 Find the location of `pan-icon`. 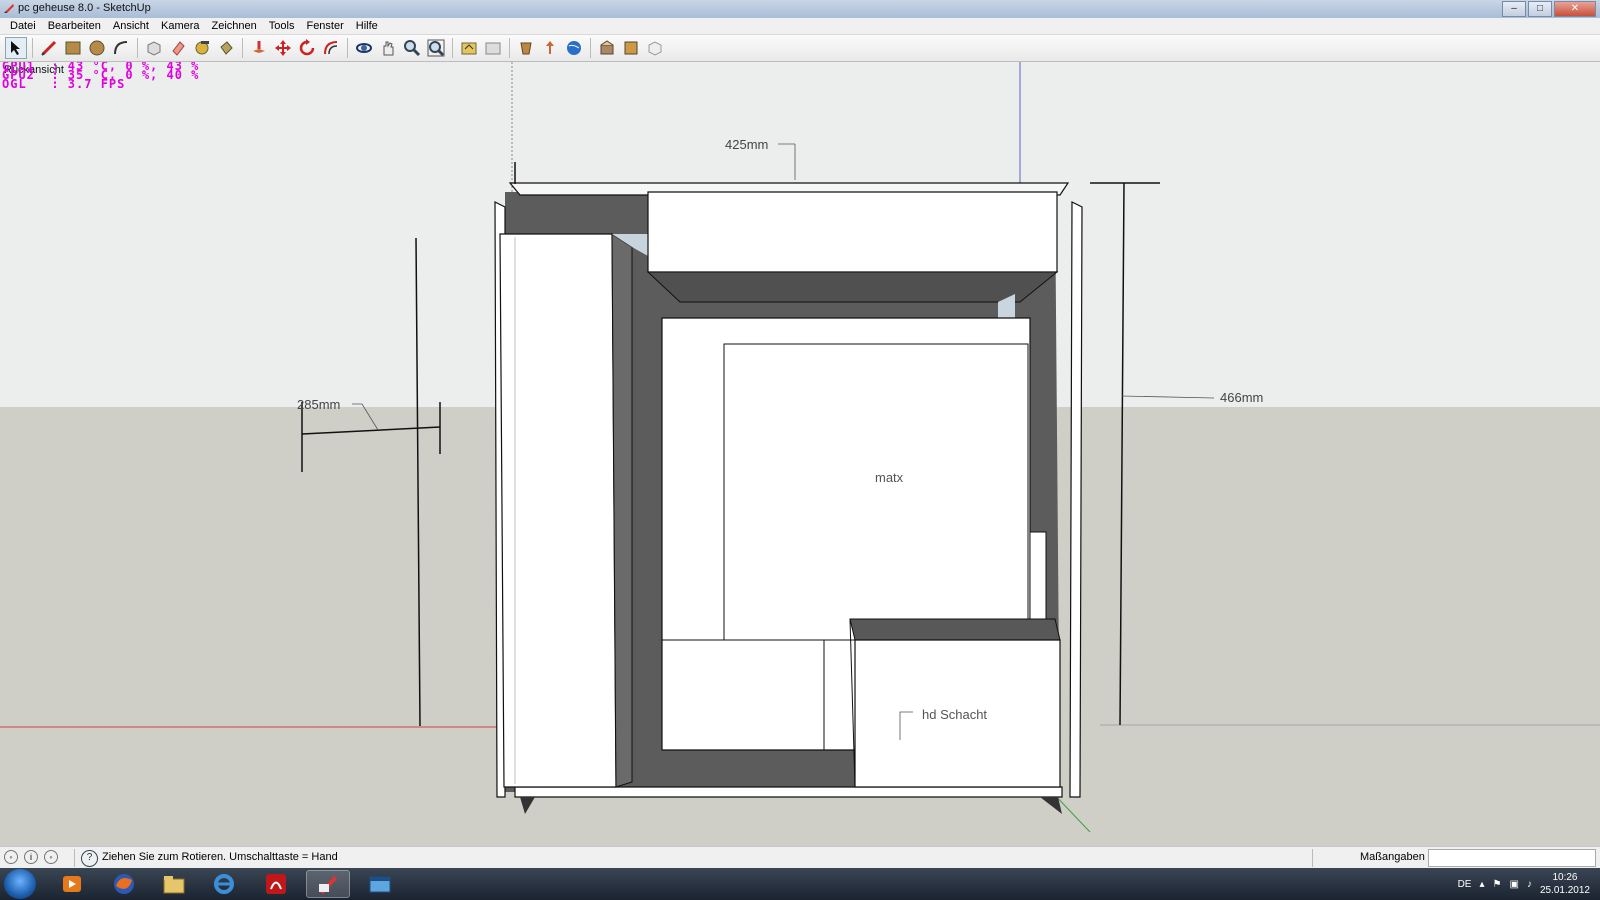

pan-icon is located at coordinates (388, 48).